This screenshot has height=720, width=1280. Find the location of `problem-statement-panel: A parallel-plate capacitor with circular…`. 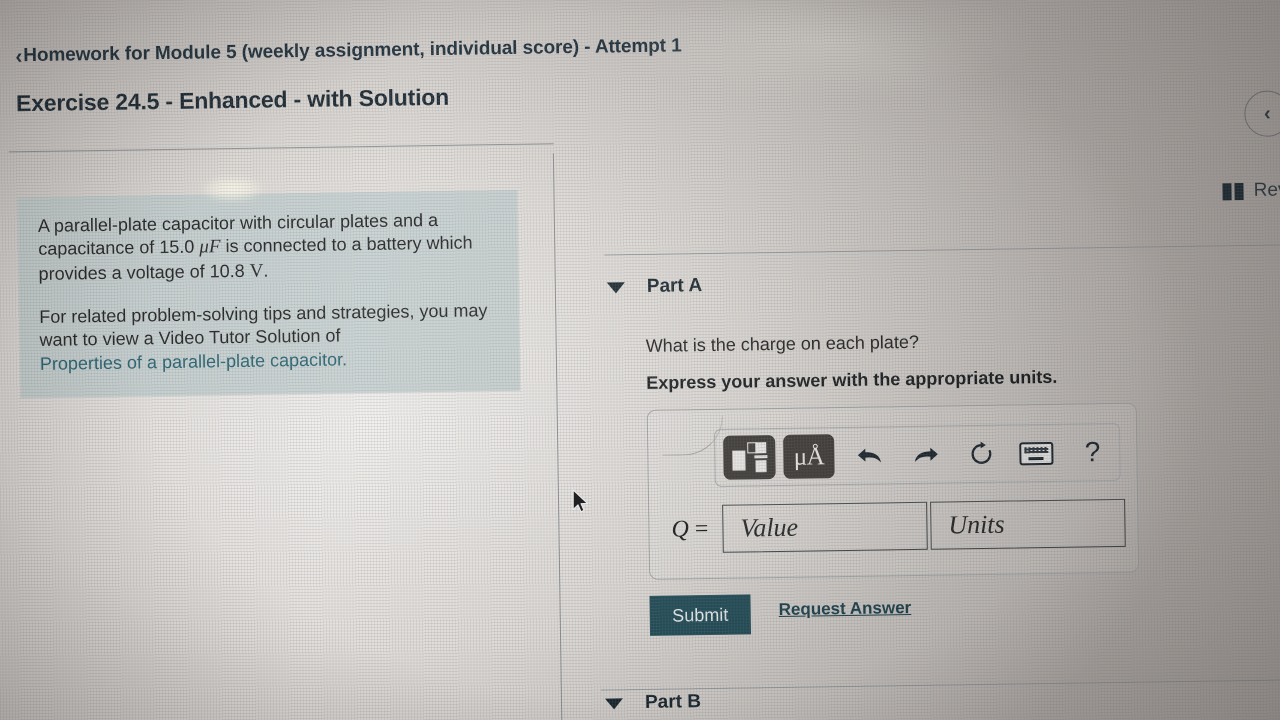

problem-statement-panel: A parallel-plate capacitor with circular… is located at coordinates (269, 294).